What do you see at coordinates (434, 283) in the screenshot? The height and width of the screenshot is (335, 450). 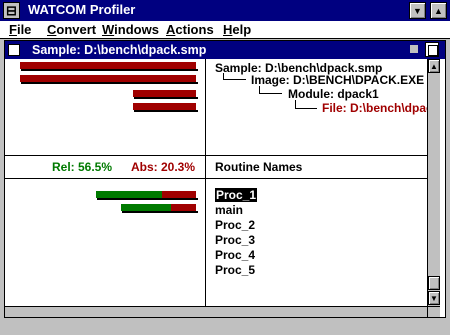 I see `scroll-thumb` at bounding box center [434, 283].